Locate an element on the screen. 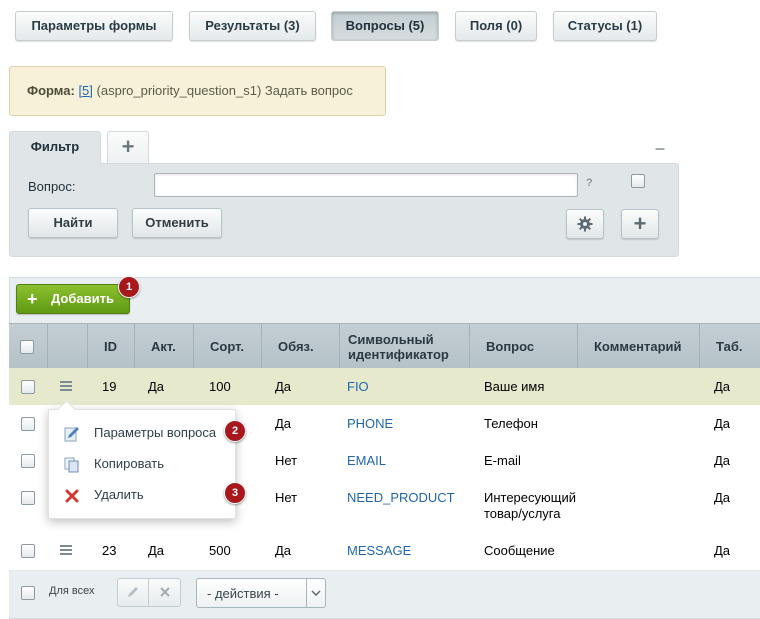 This screenshot has height=619, width=760. group-action-buttons is located at coordinates (149, 592).